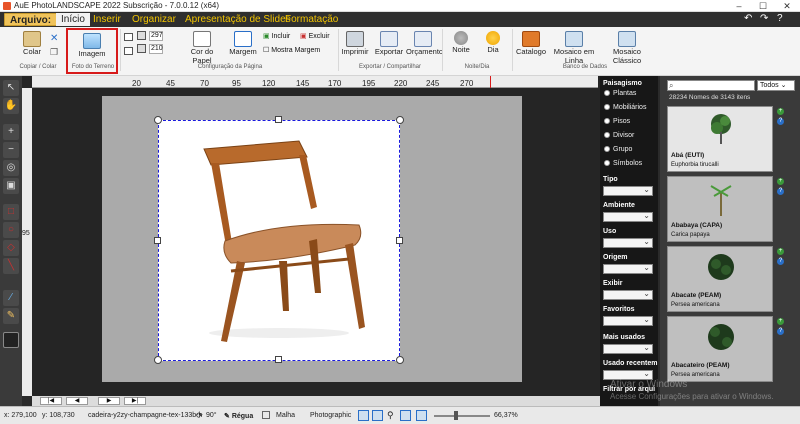 Image resolution: width=800 pixels, height=424 pixels. What do you see at coordinates (291, 50) in the screenshot?
I see `show-margin-checkbox: ☐ Mostra Margem` at bounding box center [291, 50].